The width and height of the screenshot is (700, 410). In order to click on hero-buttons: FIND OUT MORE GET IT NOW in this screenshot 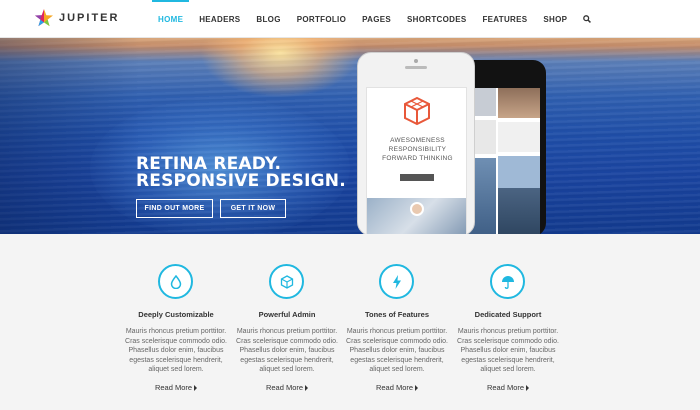, I will do `click(211, 208)`.